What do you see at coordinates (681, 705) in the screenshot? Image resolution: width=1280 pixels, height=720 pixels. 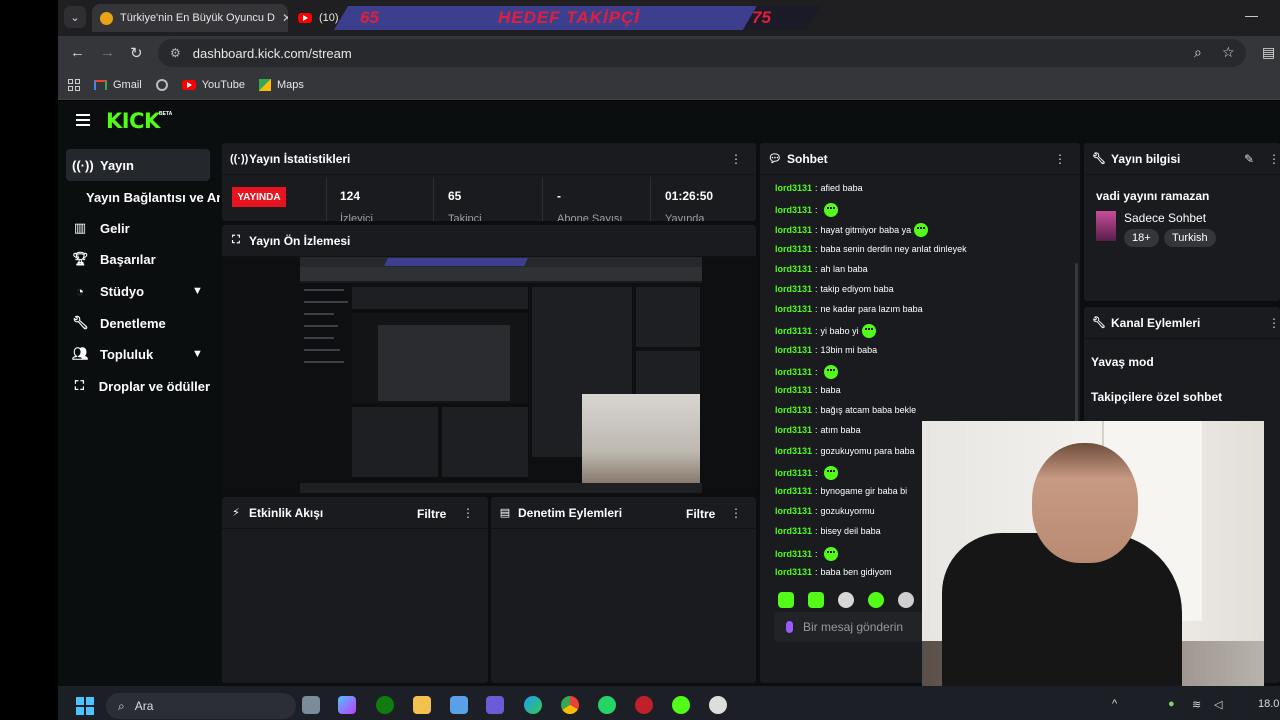 I see `kick-app-icon` at bounding box center [681, 705].